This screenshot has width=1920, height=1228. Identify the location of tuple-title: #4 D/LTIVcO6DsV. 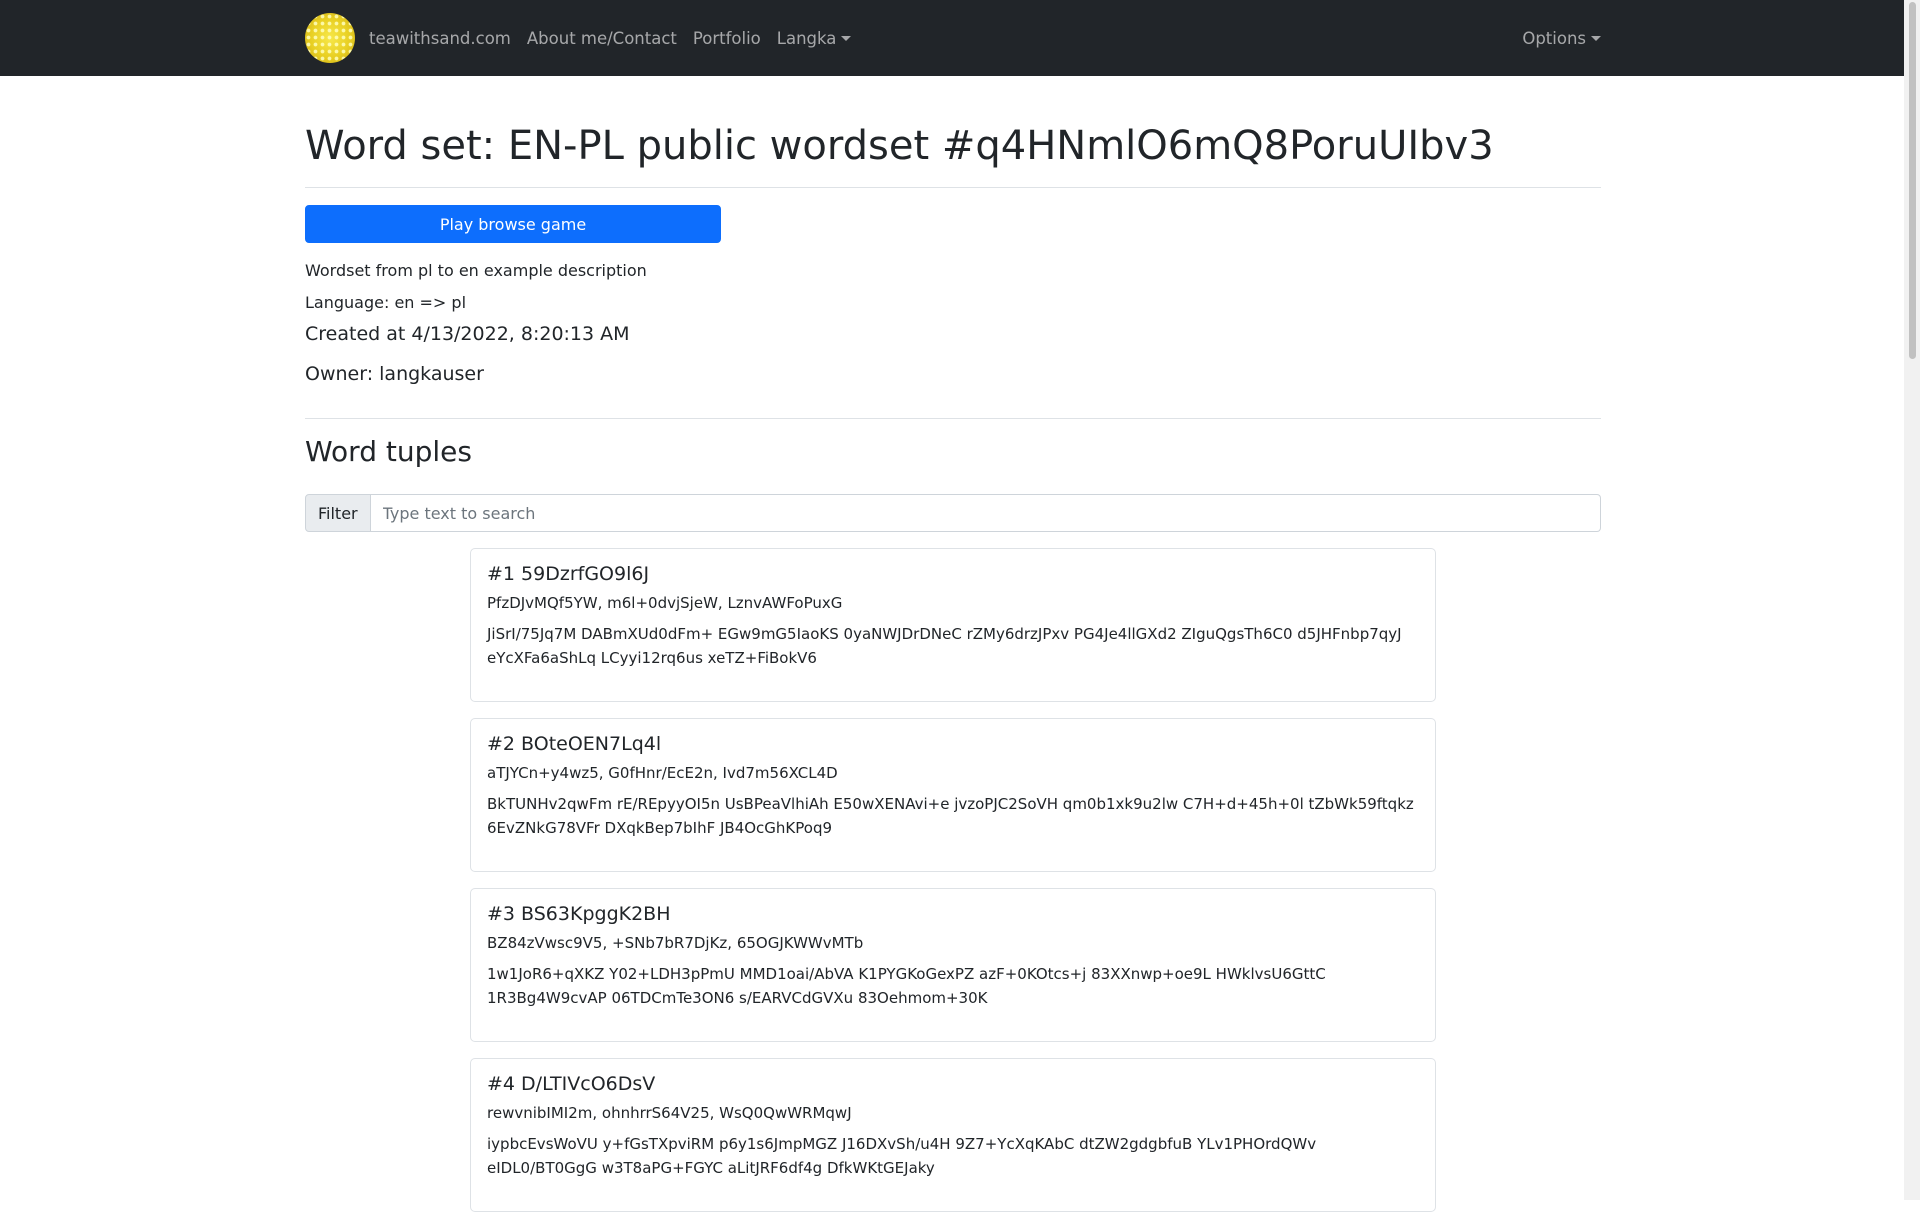
(571, 1084).